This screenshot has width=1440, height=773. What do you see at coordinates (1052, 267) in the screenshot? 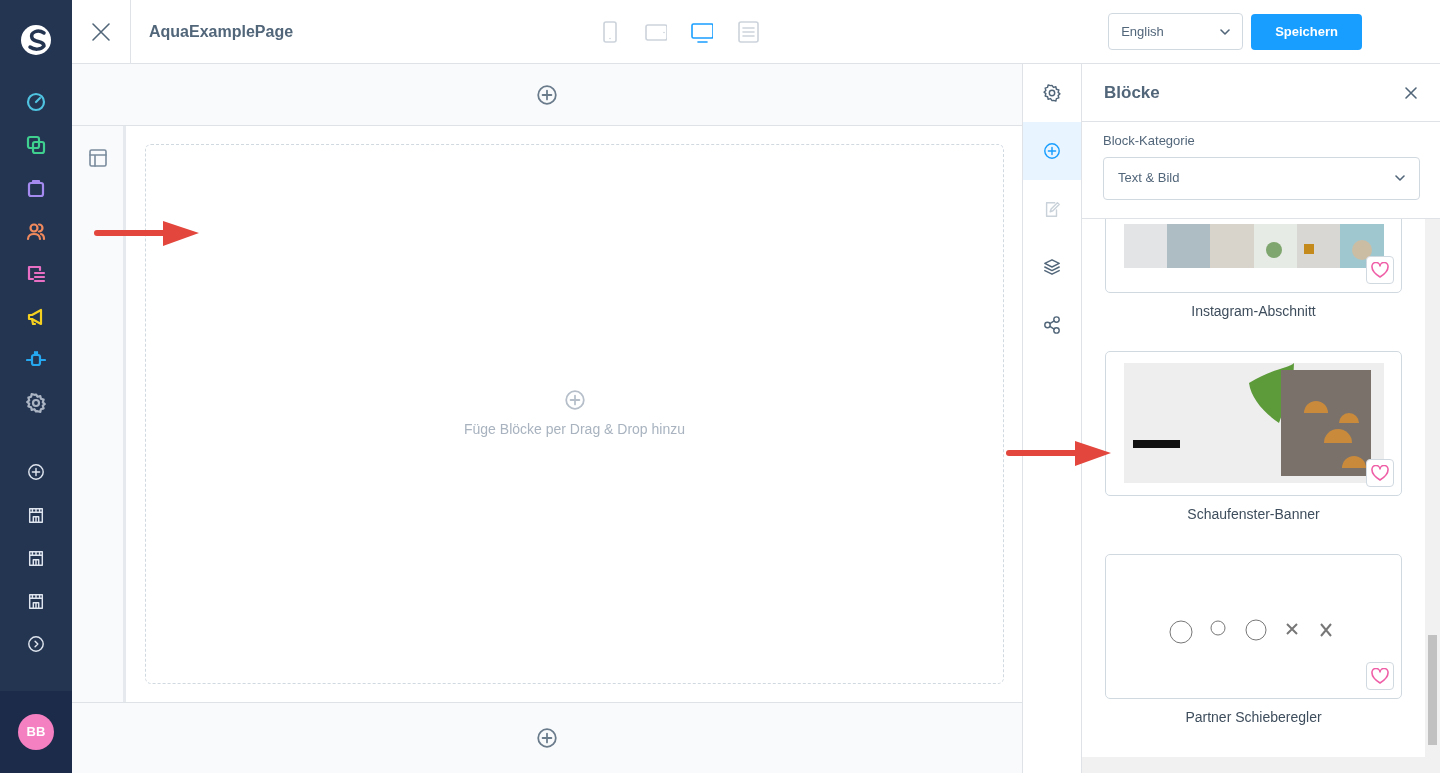
I see `layers-icon` at bounding box center [1052, 267].